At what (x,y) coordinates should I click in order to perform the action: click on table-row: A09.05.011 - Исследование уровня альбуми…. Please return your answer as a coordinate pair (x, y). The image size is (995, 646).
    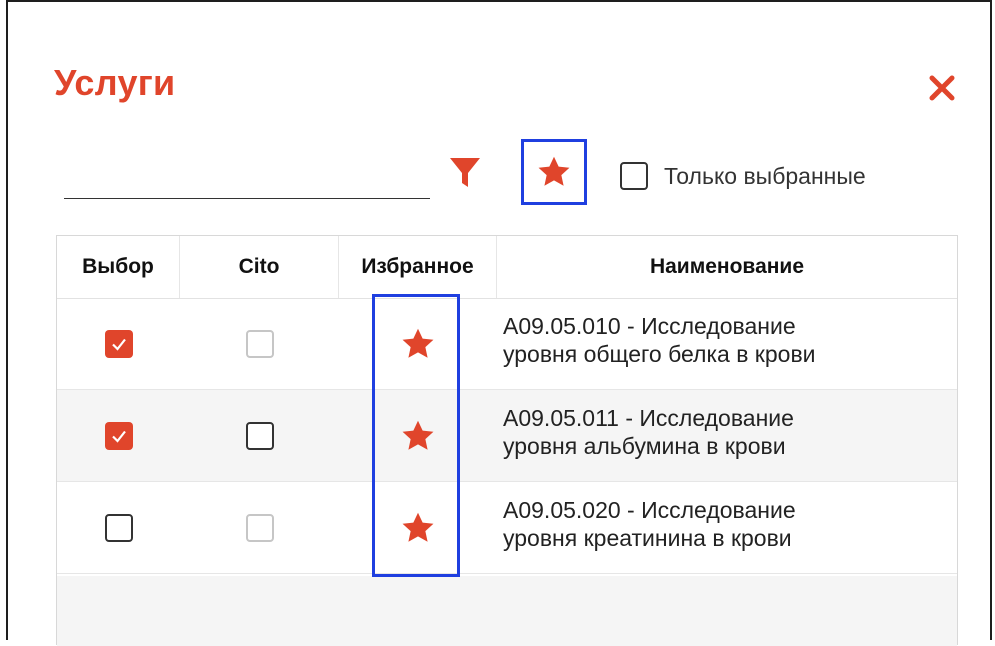
    Looking at the image, I should click on (507, 436).